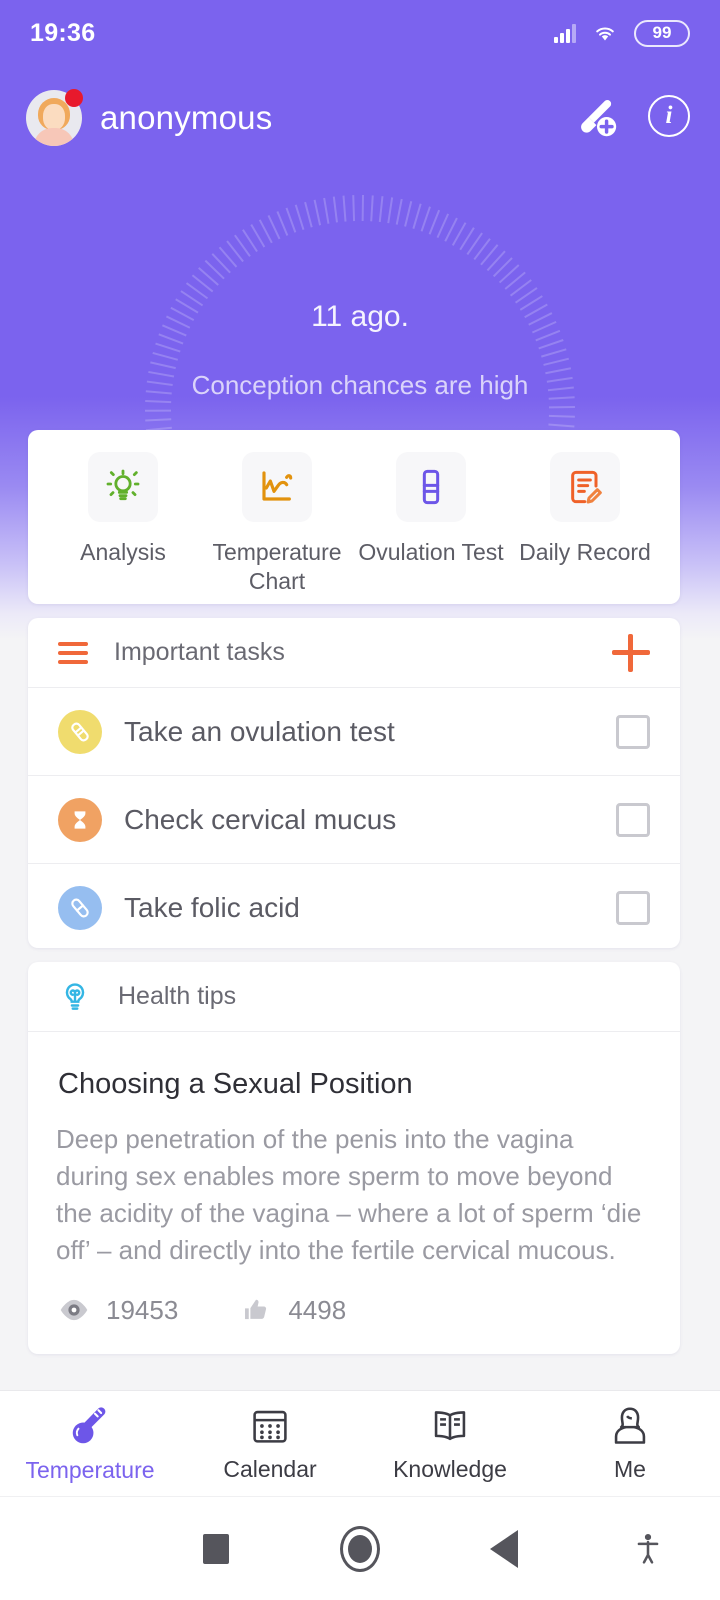 This screenshot has height=1600, width=720. I want to click on tip-title: Choosing a Sexual Position, so click(235, 1084).